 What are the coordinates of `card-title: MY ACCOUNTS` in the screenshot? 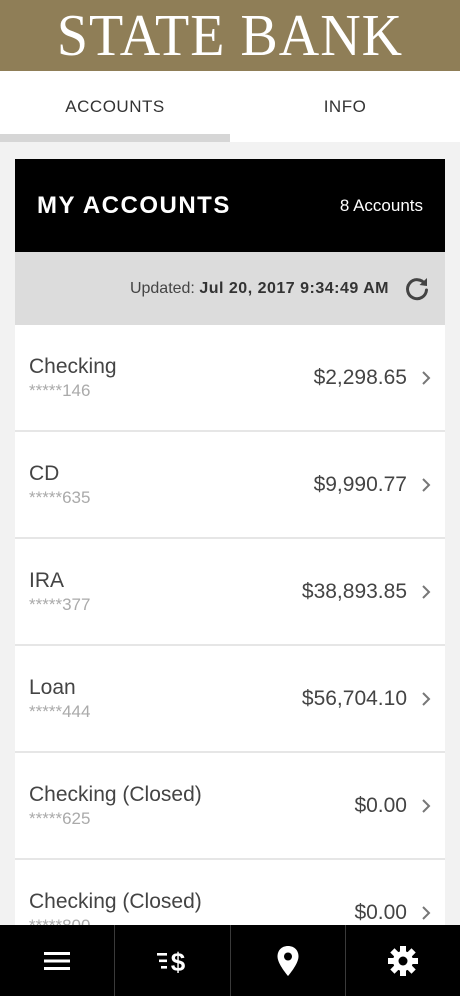 It's located at (134, 205).